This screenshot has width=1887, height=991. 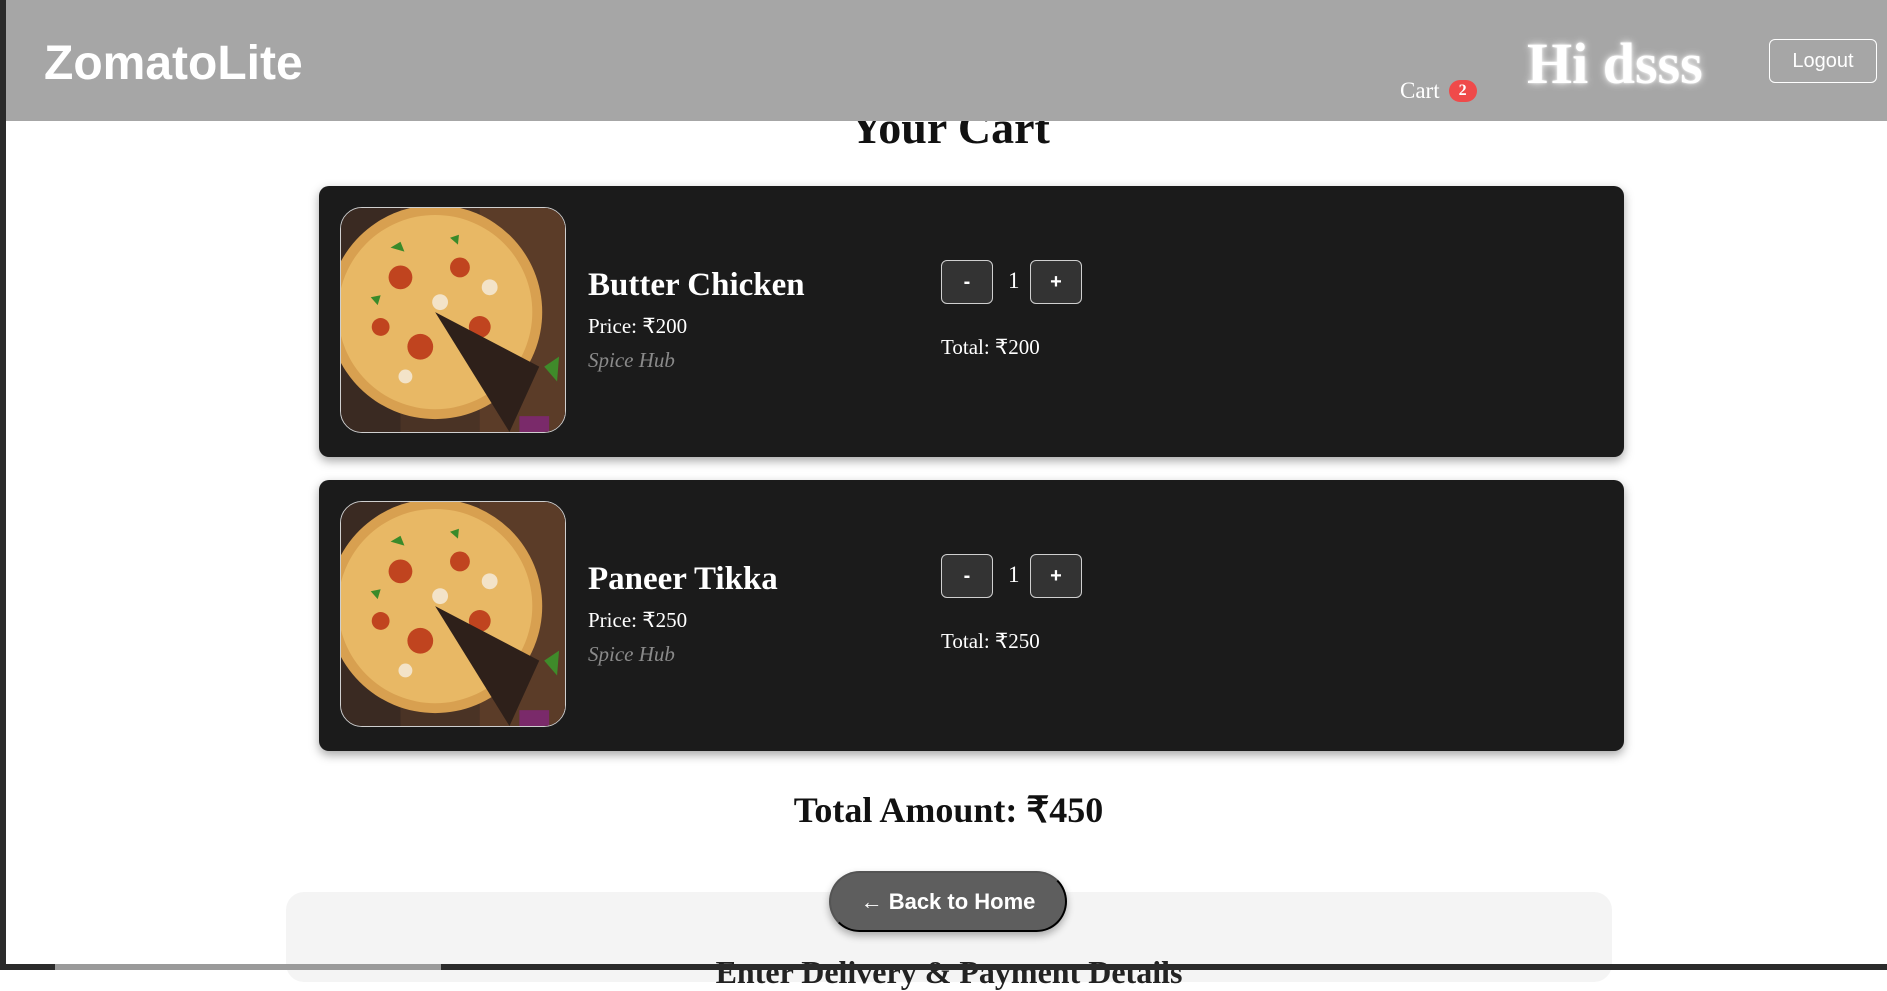 What do you see at coordinates (990, 347) in the screenshot?
I see `item-total: Total: ₹200` at bounding box center [990, 347].